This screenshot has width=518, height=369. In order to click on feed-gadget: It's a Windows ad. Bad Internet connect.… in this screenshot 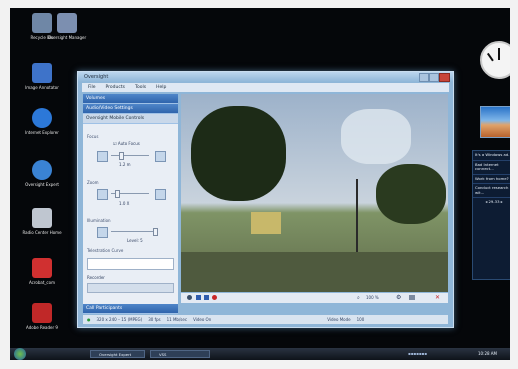, I will do `click(491, 215)`.